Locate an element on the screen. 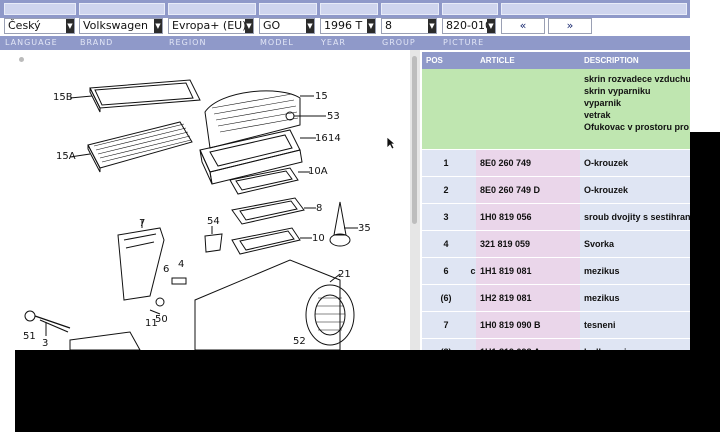  row-article: 8E0 260 749 is located at coordinates (528, 163).